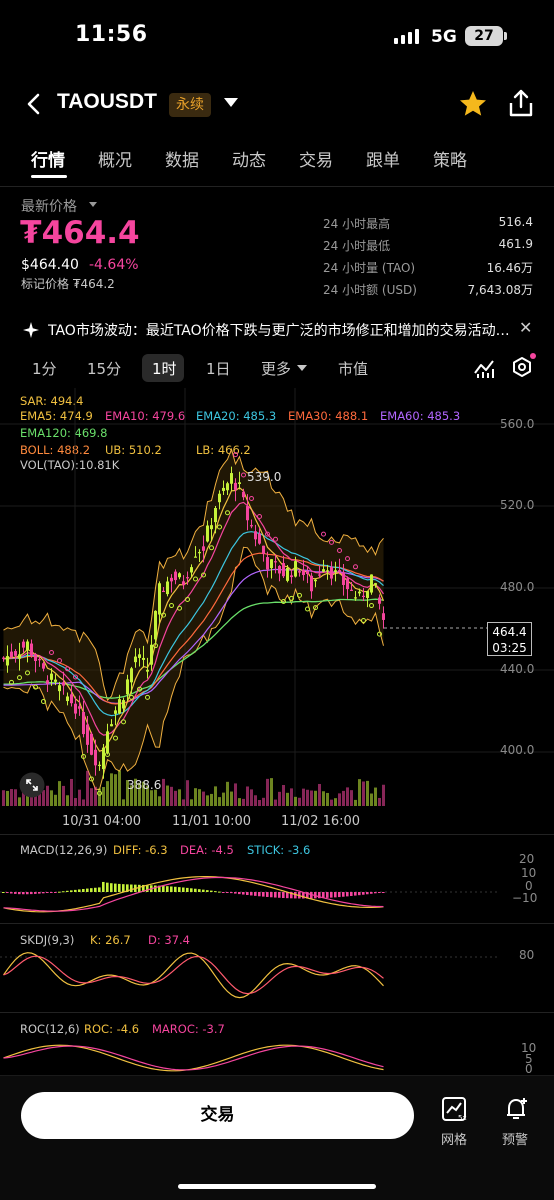  Describe the element at coordinates (316, 158) in the screenshot. I see `tab-trades: 交易` at that location.